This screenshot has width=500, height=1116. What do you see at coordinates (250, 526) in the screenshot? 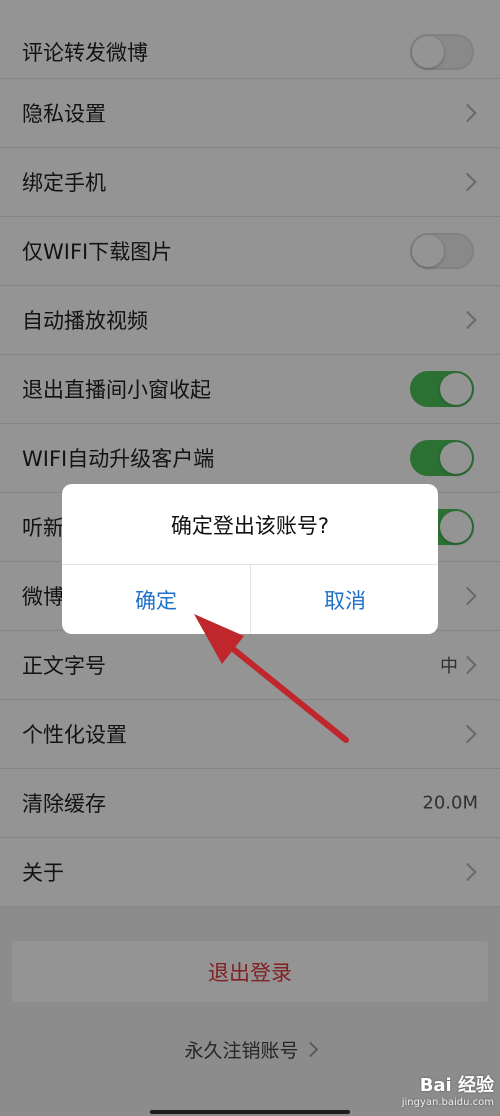
I see `dialog-title: 确定登出该账号?` at bounding box center [250, 526].